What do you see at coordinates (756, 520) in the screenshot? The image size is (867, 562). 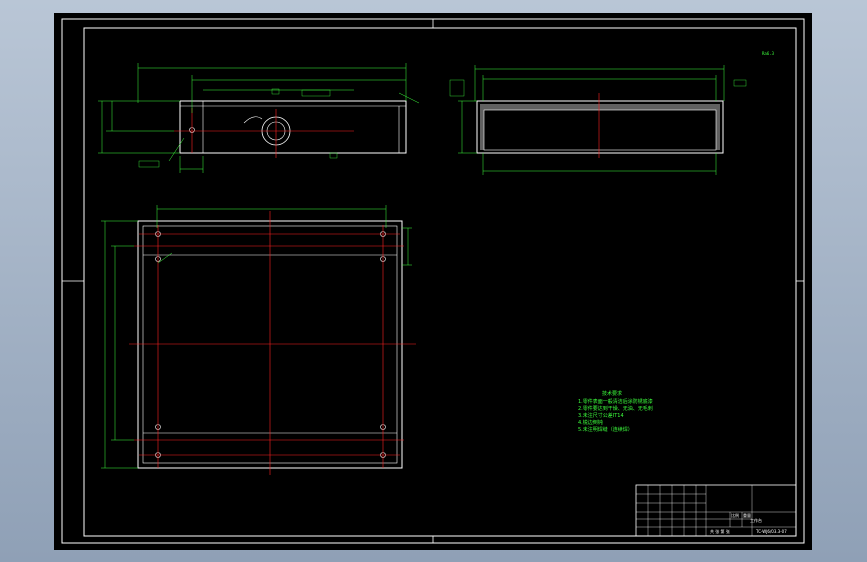 I see `part-name: 工作台` at bounding box center [756, 520].